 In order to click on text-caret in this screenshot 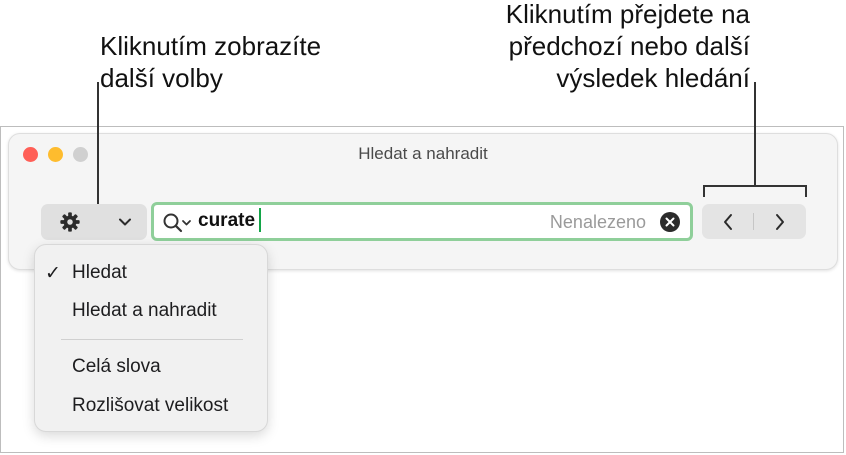, I will do `click(260, 220)`.